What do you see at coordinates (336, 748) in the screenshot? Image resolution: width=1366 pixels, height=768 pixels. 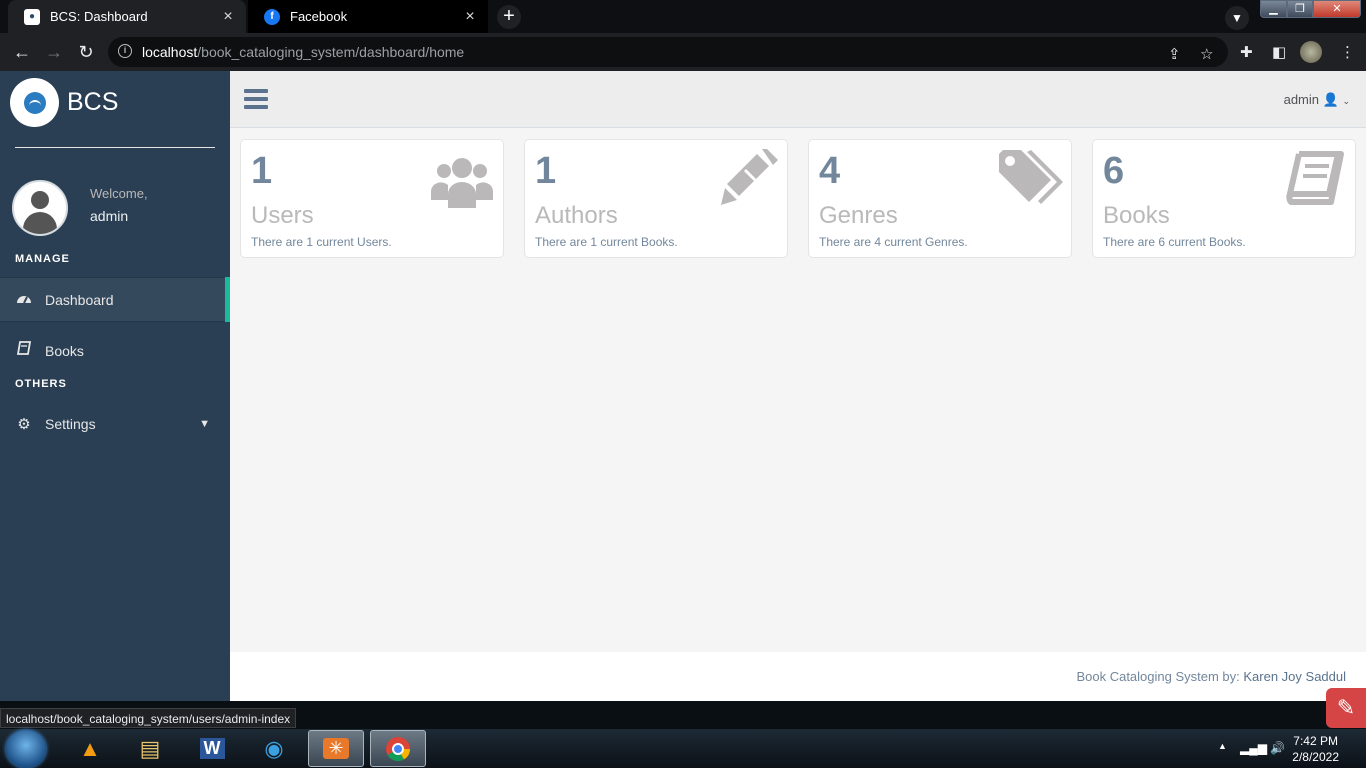 I see `xampp-icon: ✳` at bounding box center [336, 748].